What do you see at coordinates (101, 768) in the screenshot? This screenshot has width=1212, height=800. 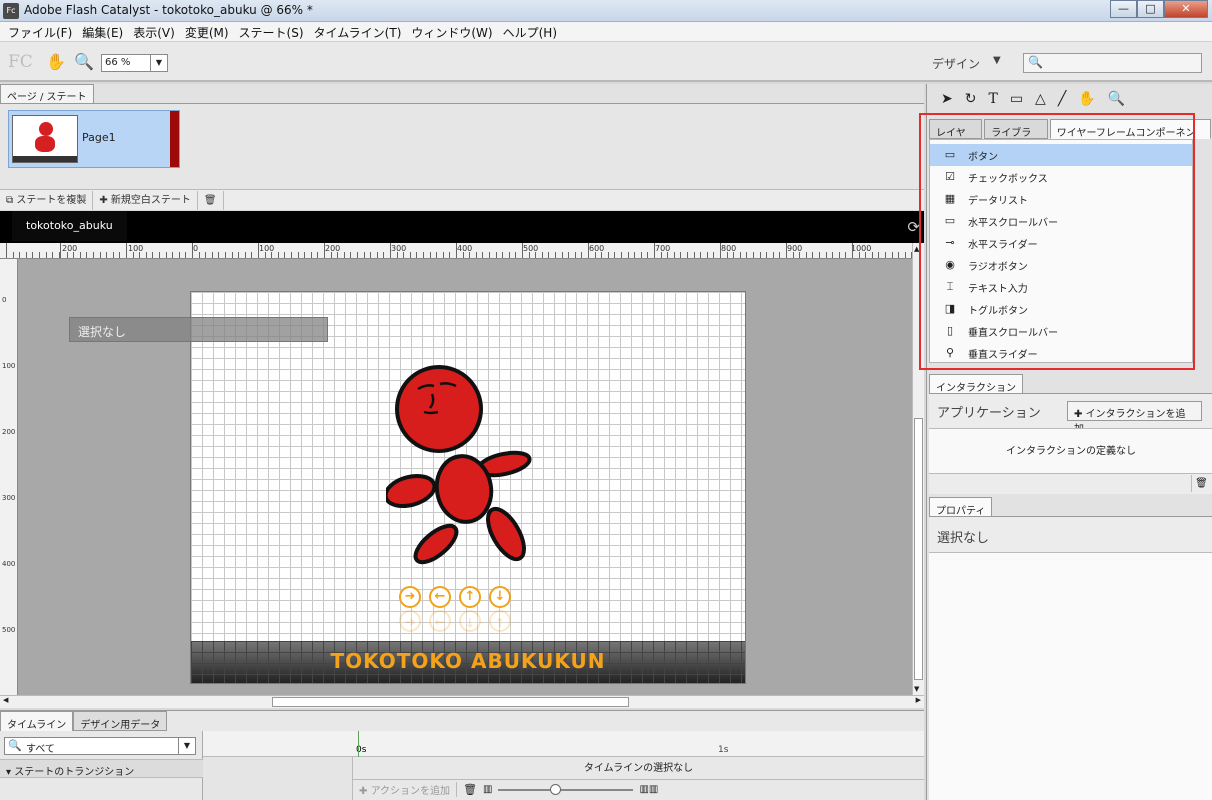 I see `state-transitions-row: ▾ ステートのトランジション` at bounding box center [101, 768].